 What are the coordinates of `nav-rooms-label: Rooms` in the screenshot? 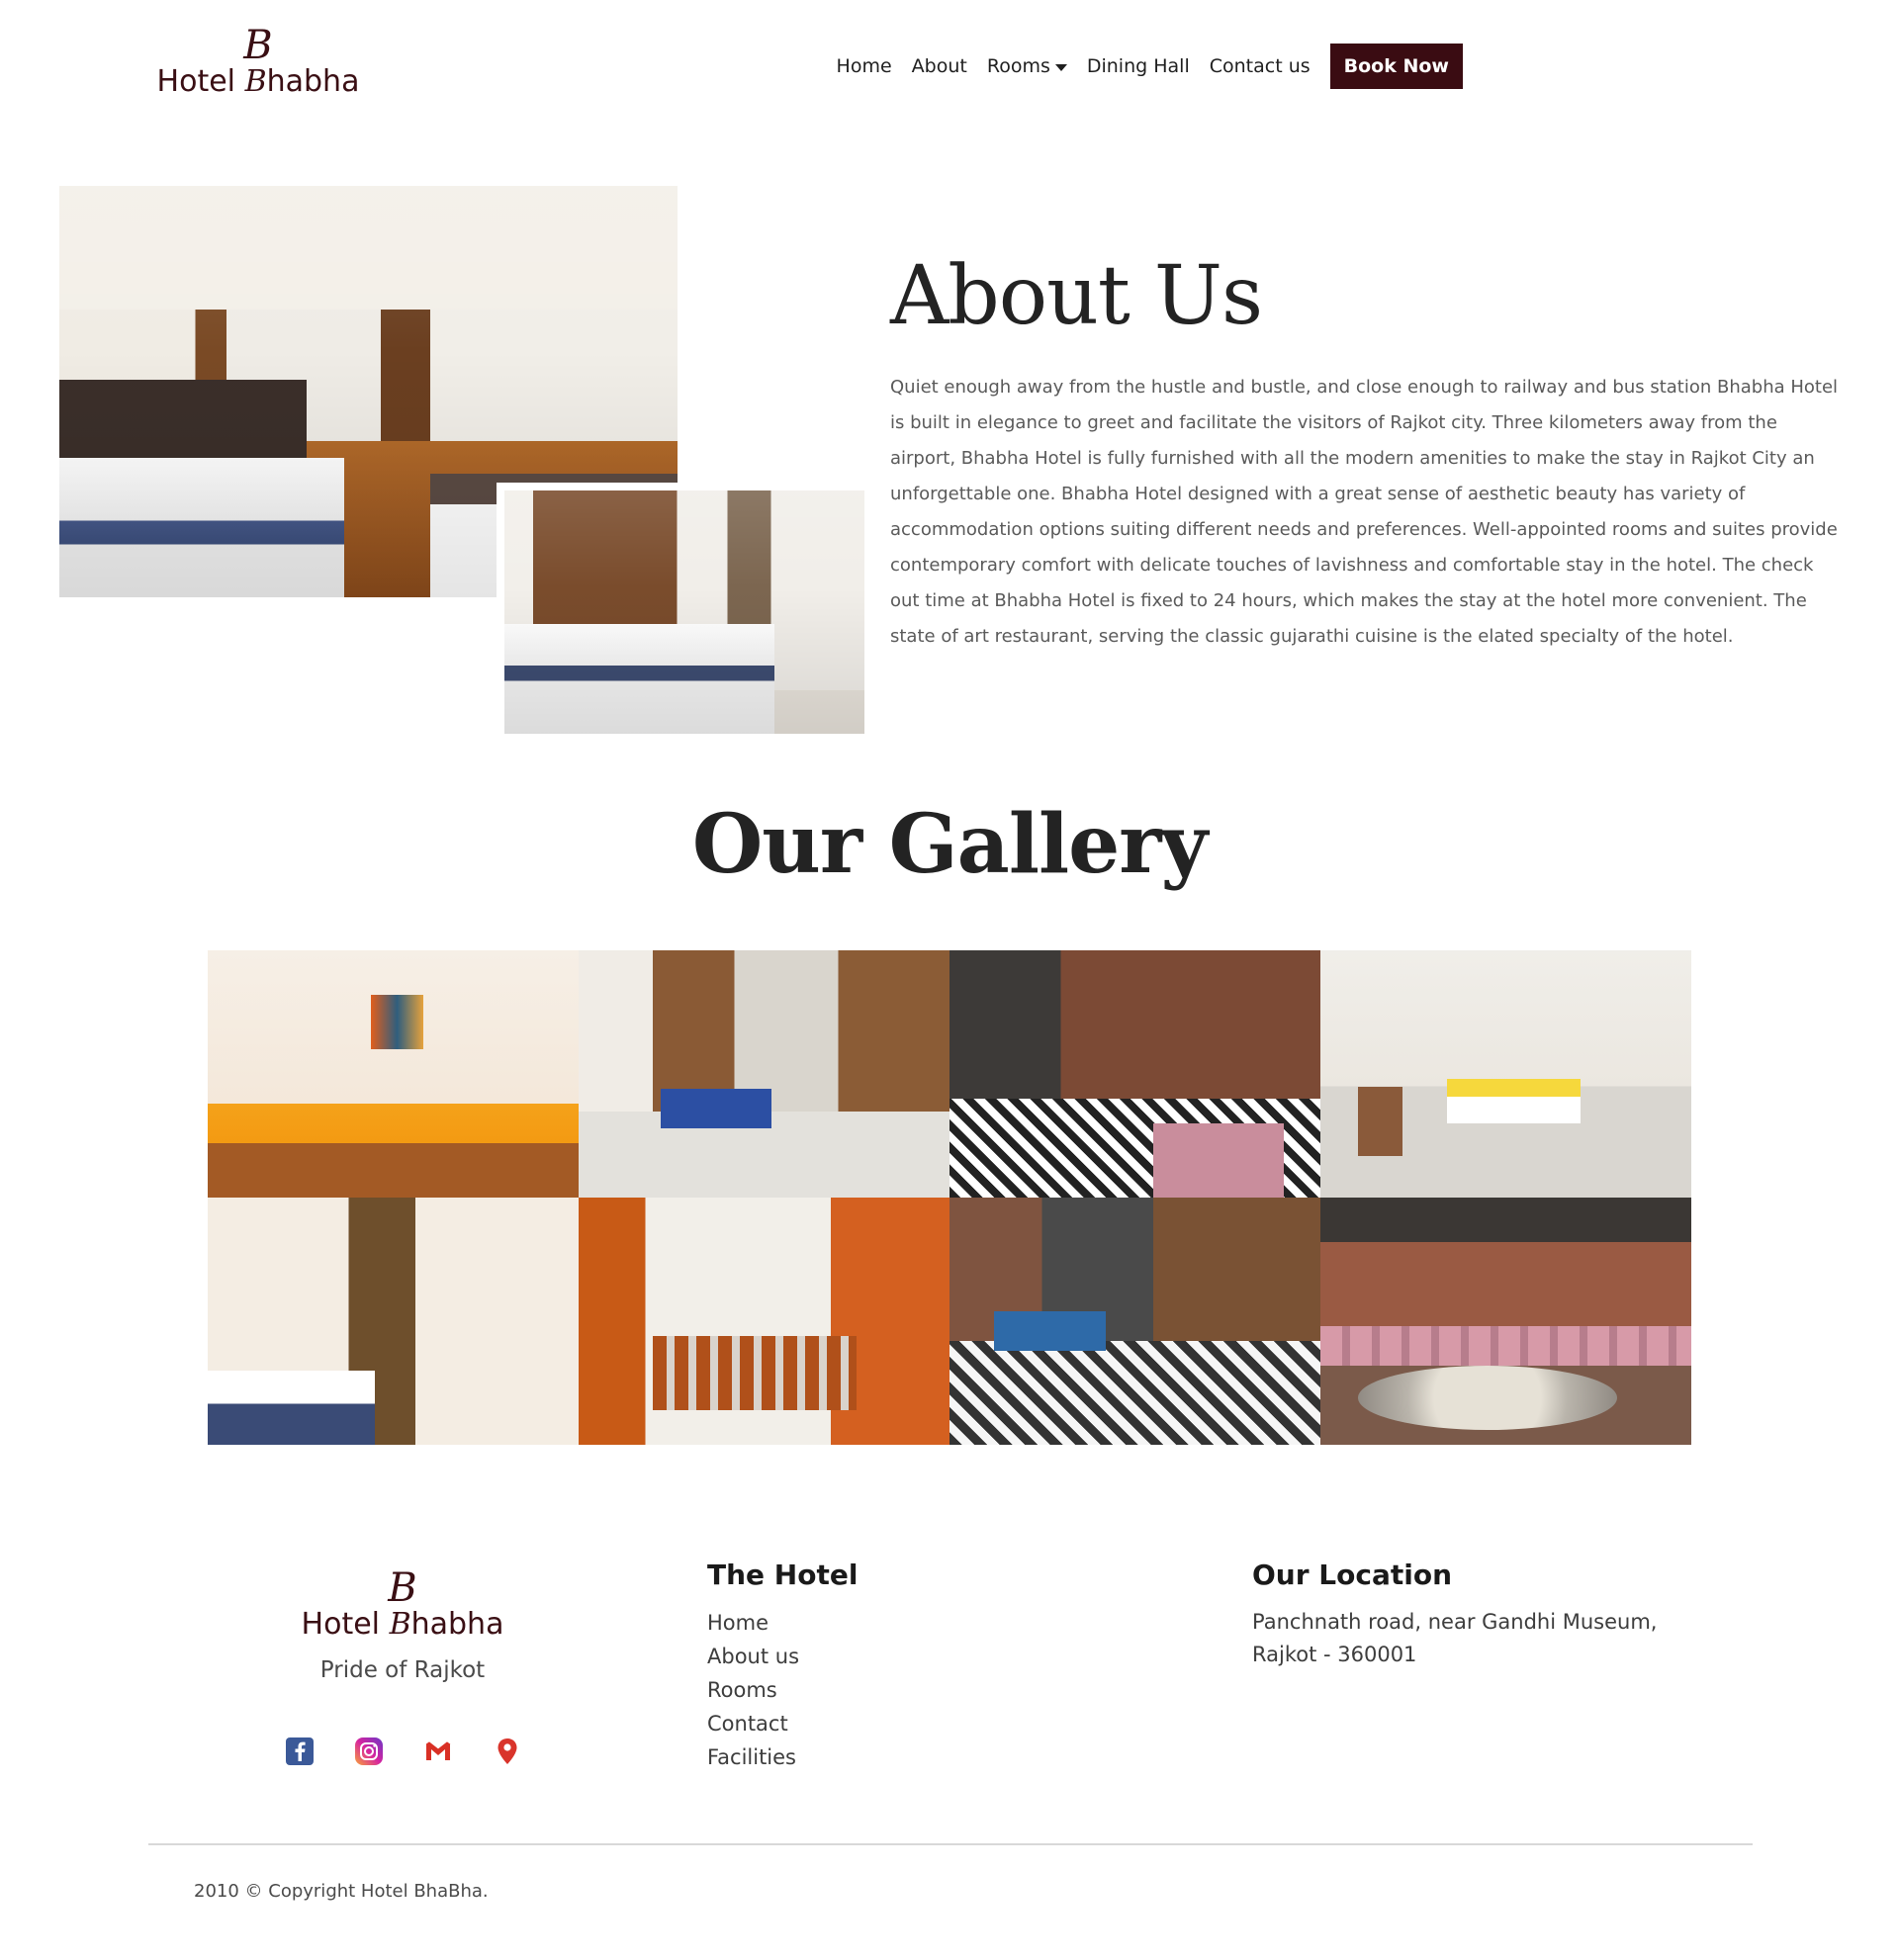 It's located at (1018, 66).